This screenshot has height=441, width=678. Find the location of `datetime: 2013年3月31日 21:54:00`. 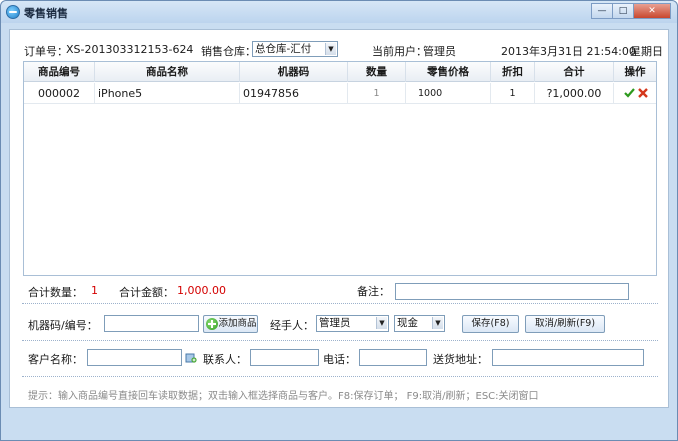

datetime: 2013年3月31日 21:54:00 is located at coordinates (568, 51).